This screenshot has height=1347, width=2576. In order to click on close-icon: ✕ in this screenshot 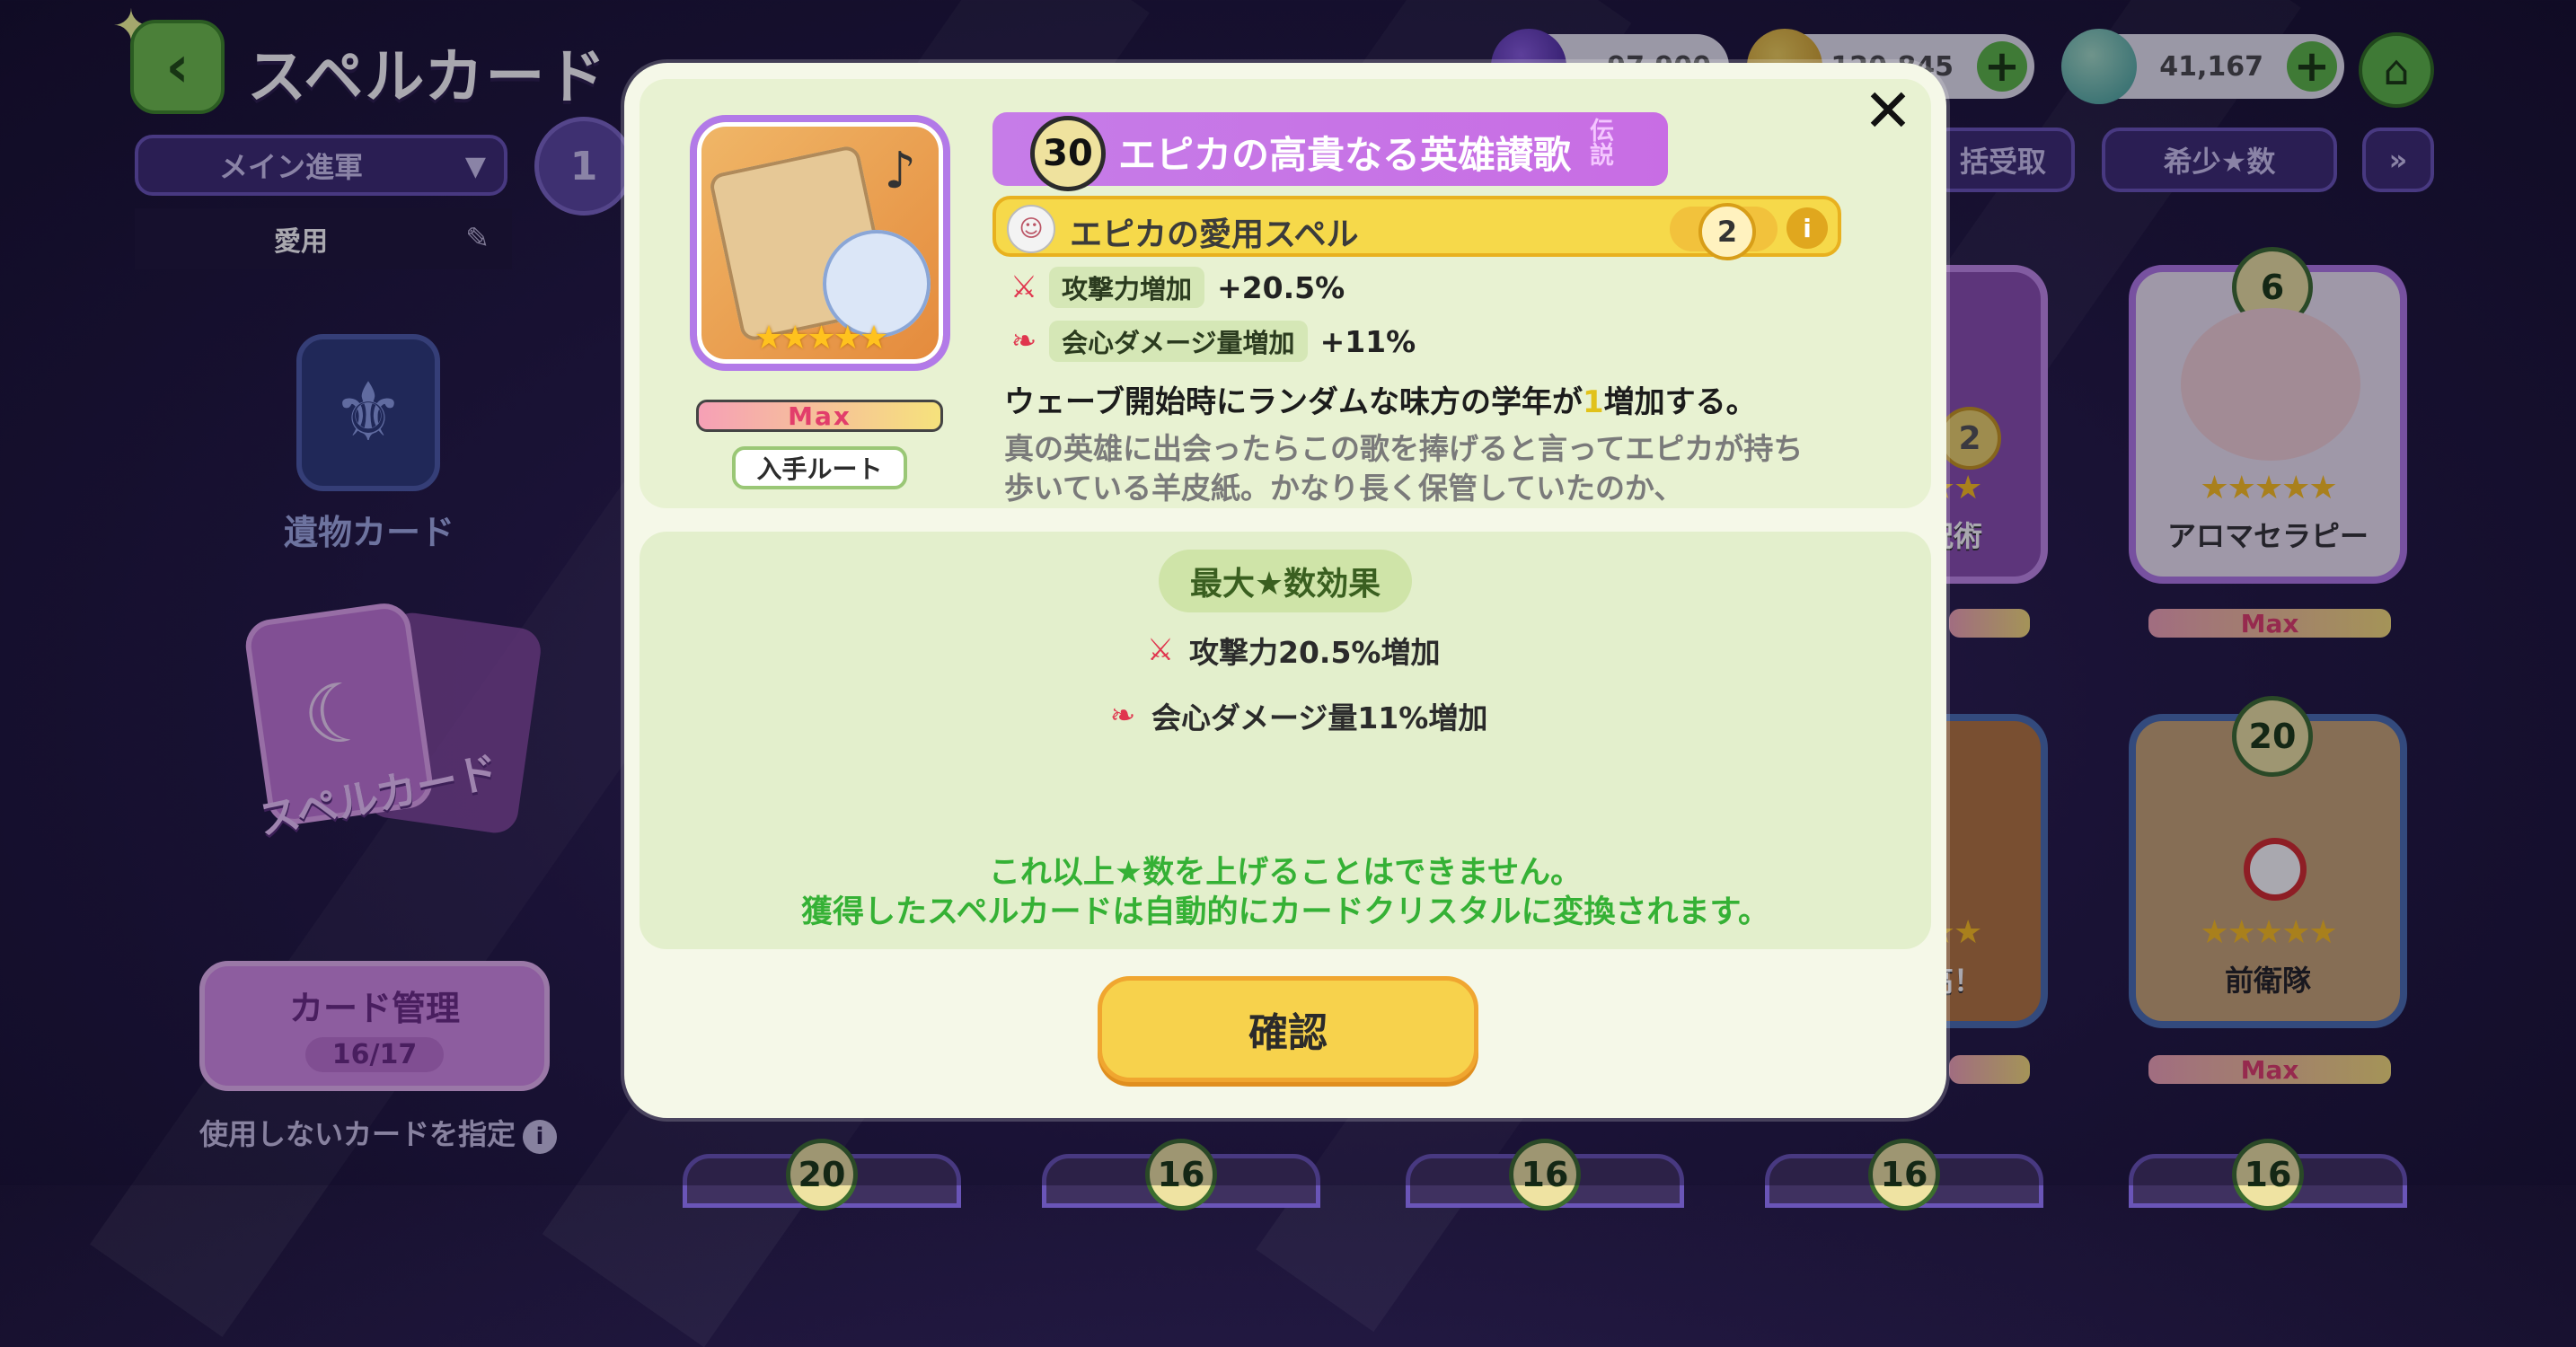, I will do `click(1888, 110)`.